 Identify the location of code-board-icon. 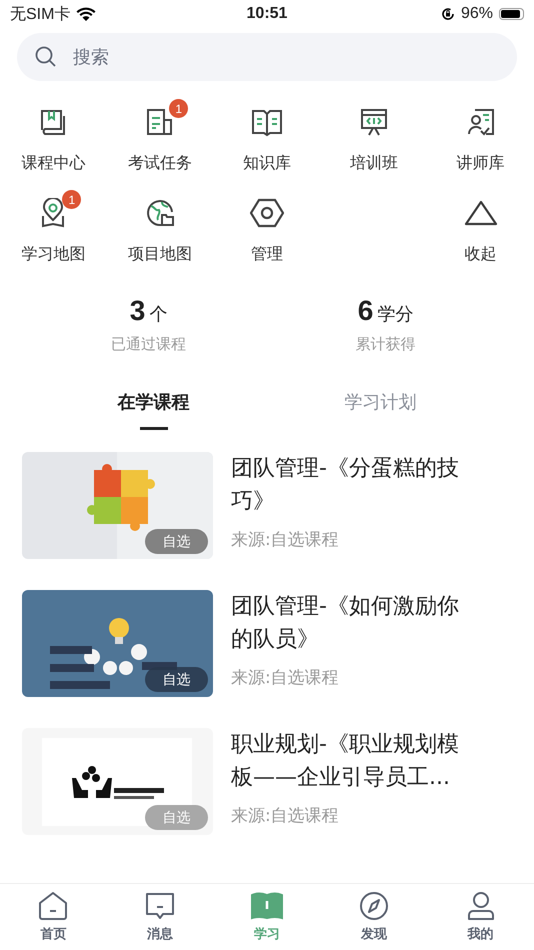
(373, 122).